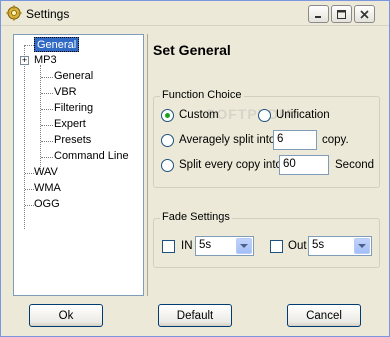 The width and height of the screenshot is (390, 337). What do you see at coordinates (195, 315) in the screenshot?
I see `default-button: Default` at bounding box center [195, 315].